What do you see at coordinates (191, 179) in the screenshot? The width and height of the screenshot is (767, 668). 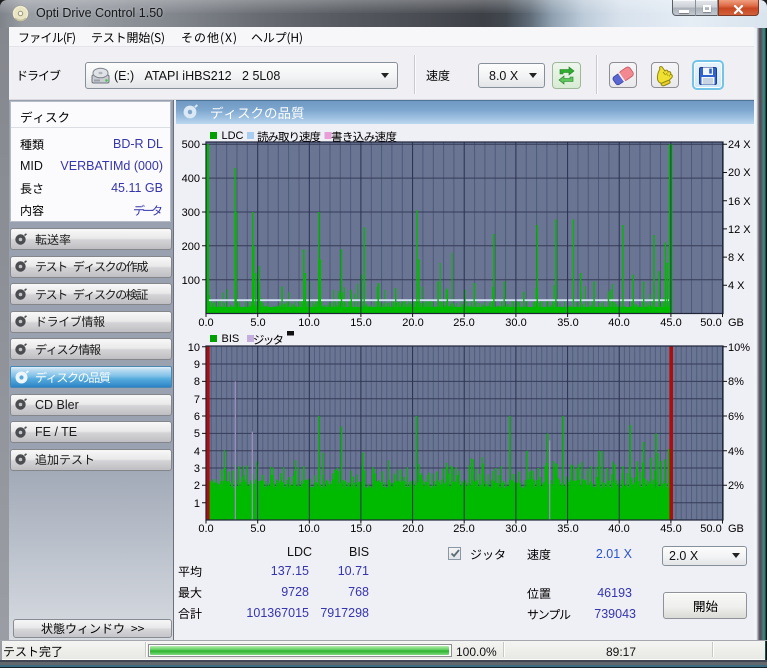 I see `svg-text: 400` at bounding box center [191, 179].